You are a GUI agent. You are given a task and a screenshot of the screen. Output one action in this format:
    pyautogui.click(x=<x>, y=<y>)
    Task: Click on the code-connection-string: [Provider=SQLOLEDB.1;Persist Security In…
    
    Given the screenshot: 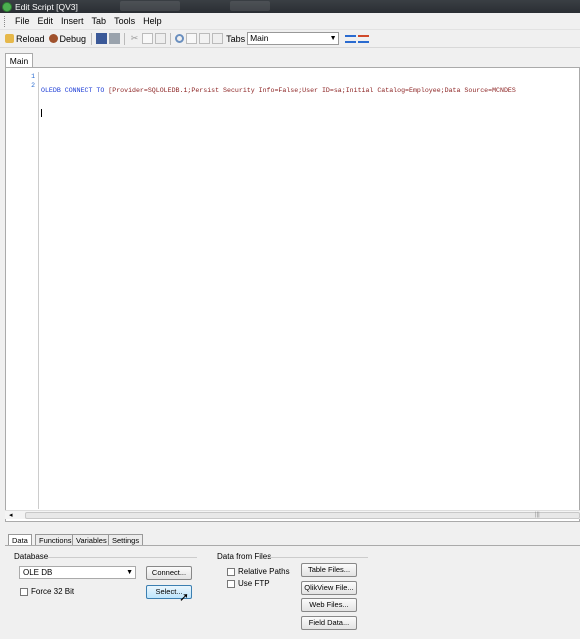 What is the action you would take?
    pyautogui.click(x=312, y=90)
    